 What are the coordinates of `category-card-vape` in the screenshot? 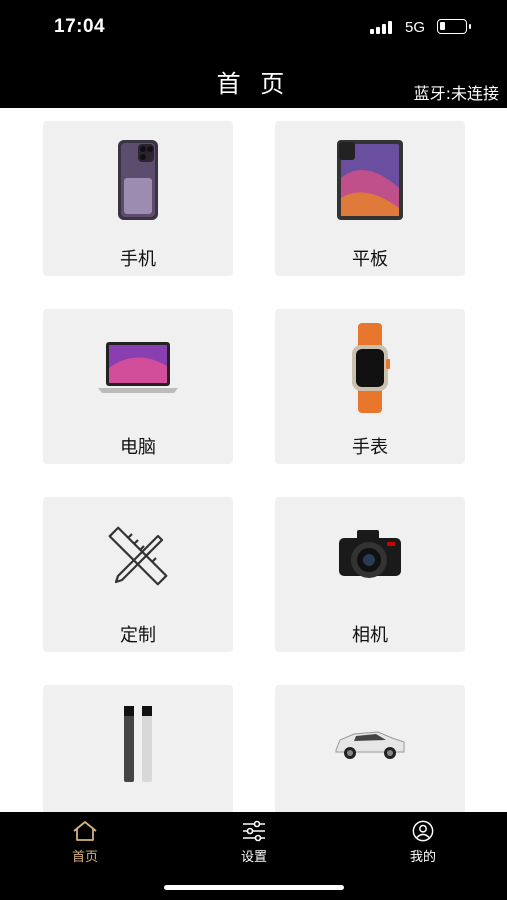 It's located at (138, 748).